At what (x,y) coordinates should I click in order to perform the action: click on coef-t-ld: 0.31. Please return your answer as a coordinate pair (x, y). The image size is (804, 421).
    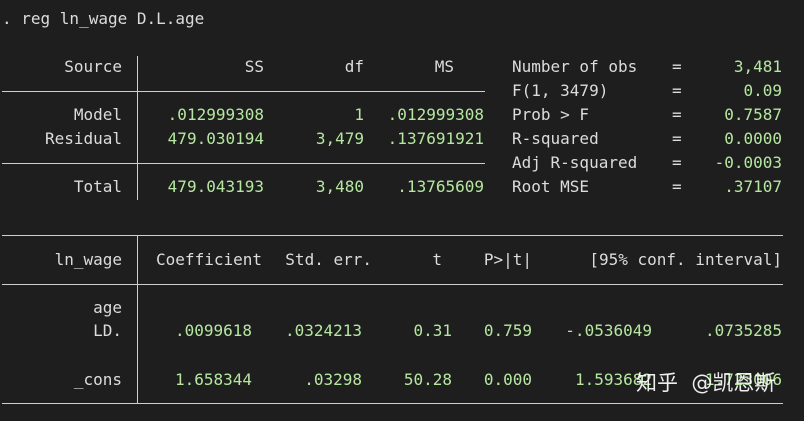
    Looking at the image, I should click on (432, 330).